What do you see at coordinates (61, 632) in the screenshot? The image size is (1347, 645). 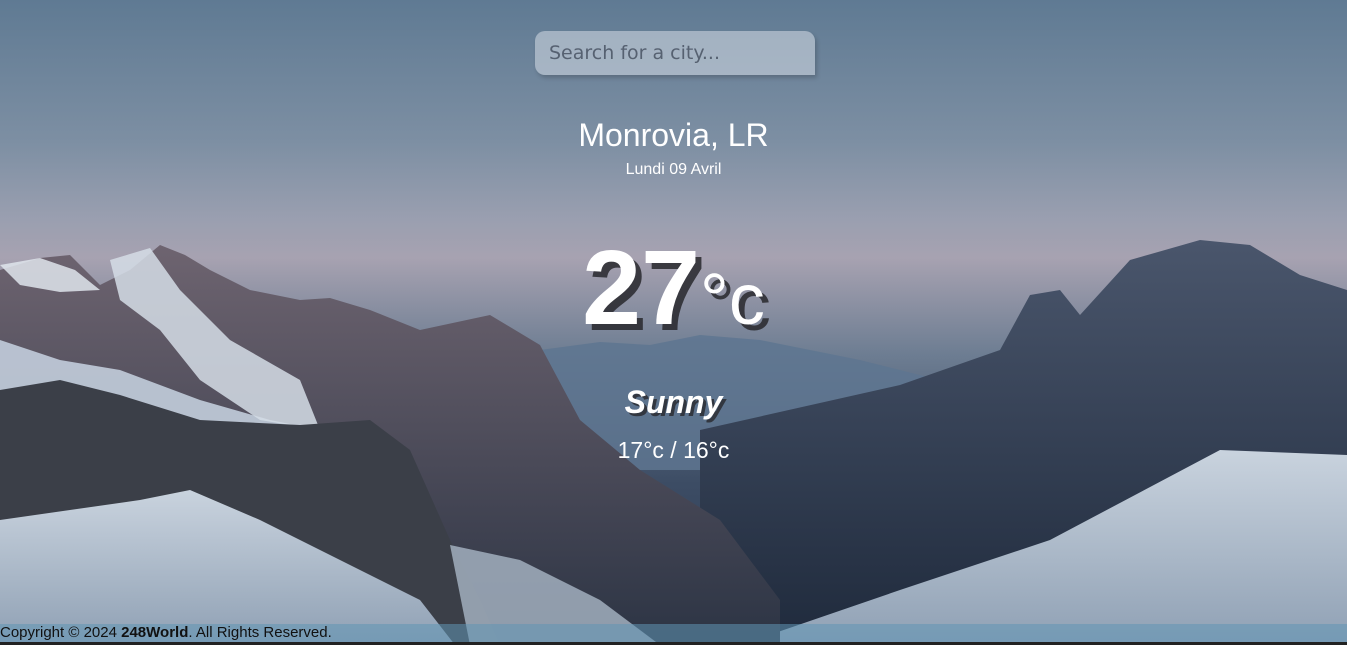 I see `footer-prefix: Copyright © 2024` at bounding box center [61, 632].